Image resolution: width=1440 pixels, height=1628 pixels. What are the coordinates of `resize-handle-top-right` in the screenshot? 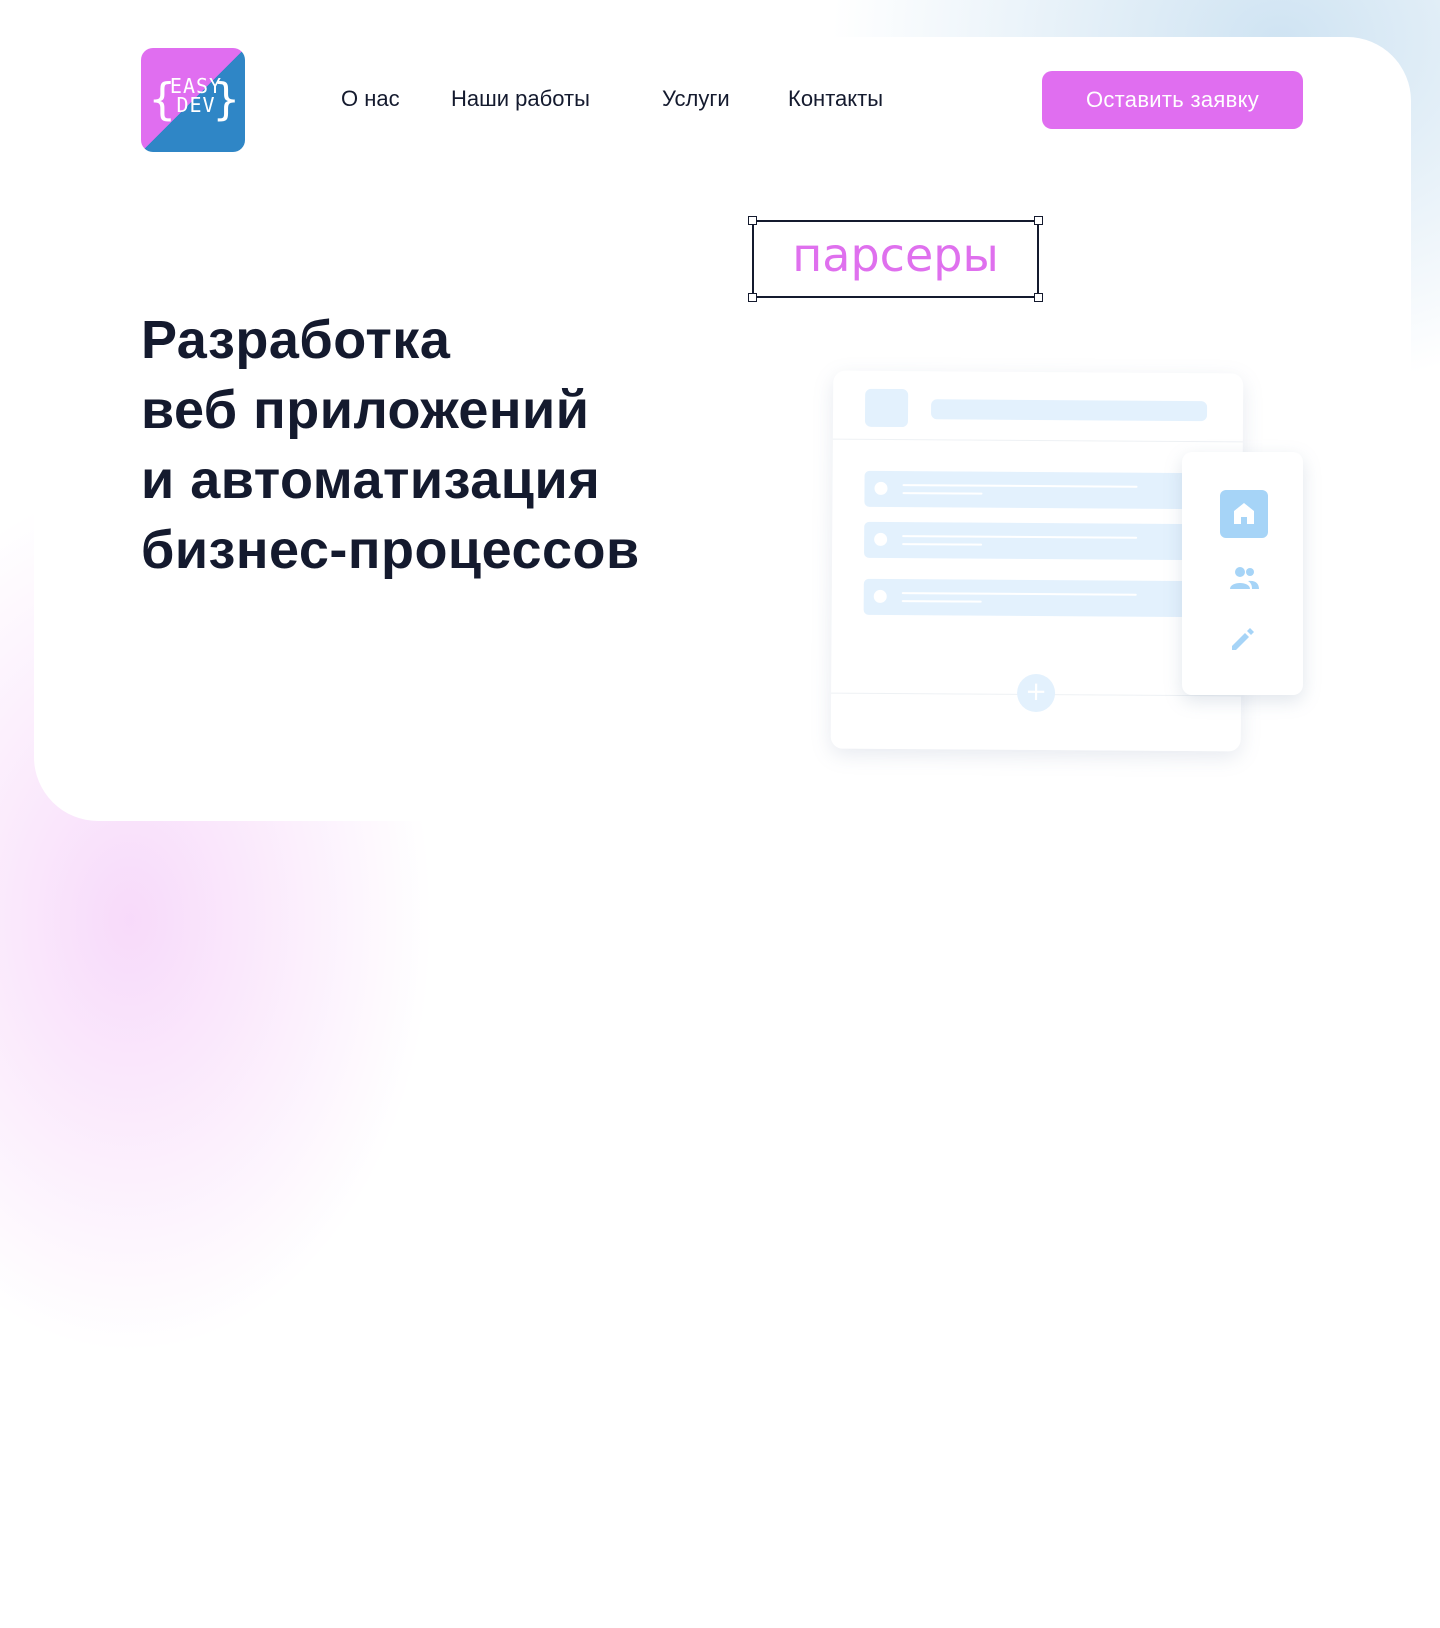 It's located at (1038, 220).